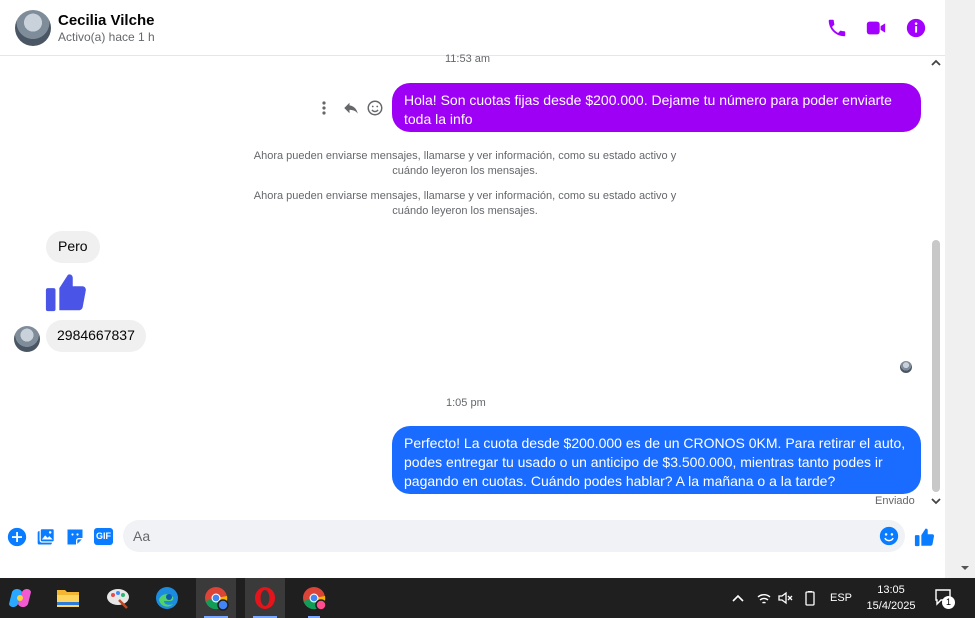 This screenshot has width=975, height=618. Describe the element at coordinates (351, 108) in the screenshot. I see `reply-icon` at that location.